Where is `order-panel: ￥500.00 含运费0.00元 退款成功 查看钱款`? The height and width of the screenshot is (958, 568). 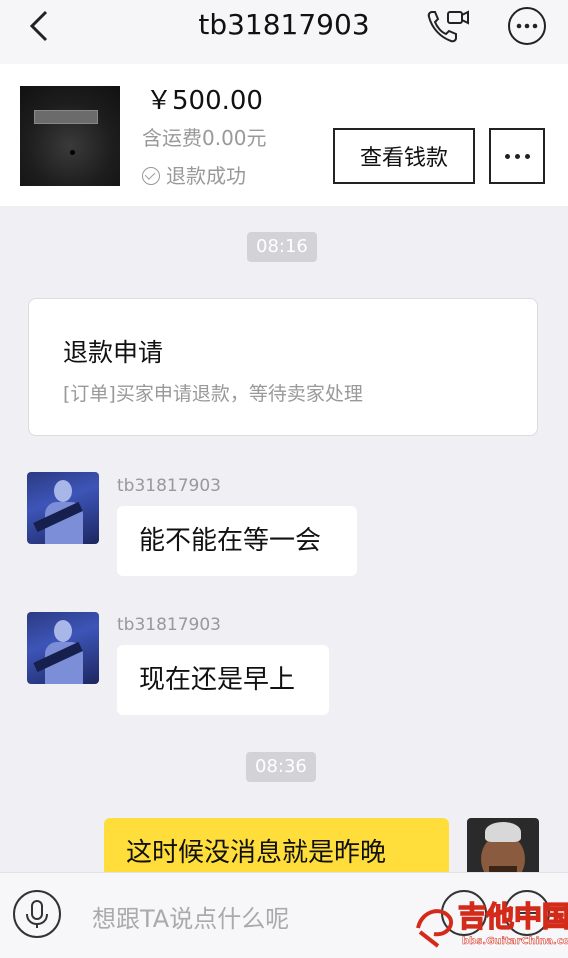 order-panel: ￥500.00 含运费0.00元 退款成功 查看钱款 is located at coordinates (284, 135).